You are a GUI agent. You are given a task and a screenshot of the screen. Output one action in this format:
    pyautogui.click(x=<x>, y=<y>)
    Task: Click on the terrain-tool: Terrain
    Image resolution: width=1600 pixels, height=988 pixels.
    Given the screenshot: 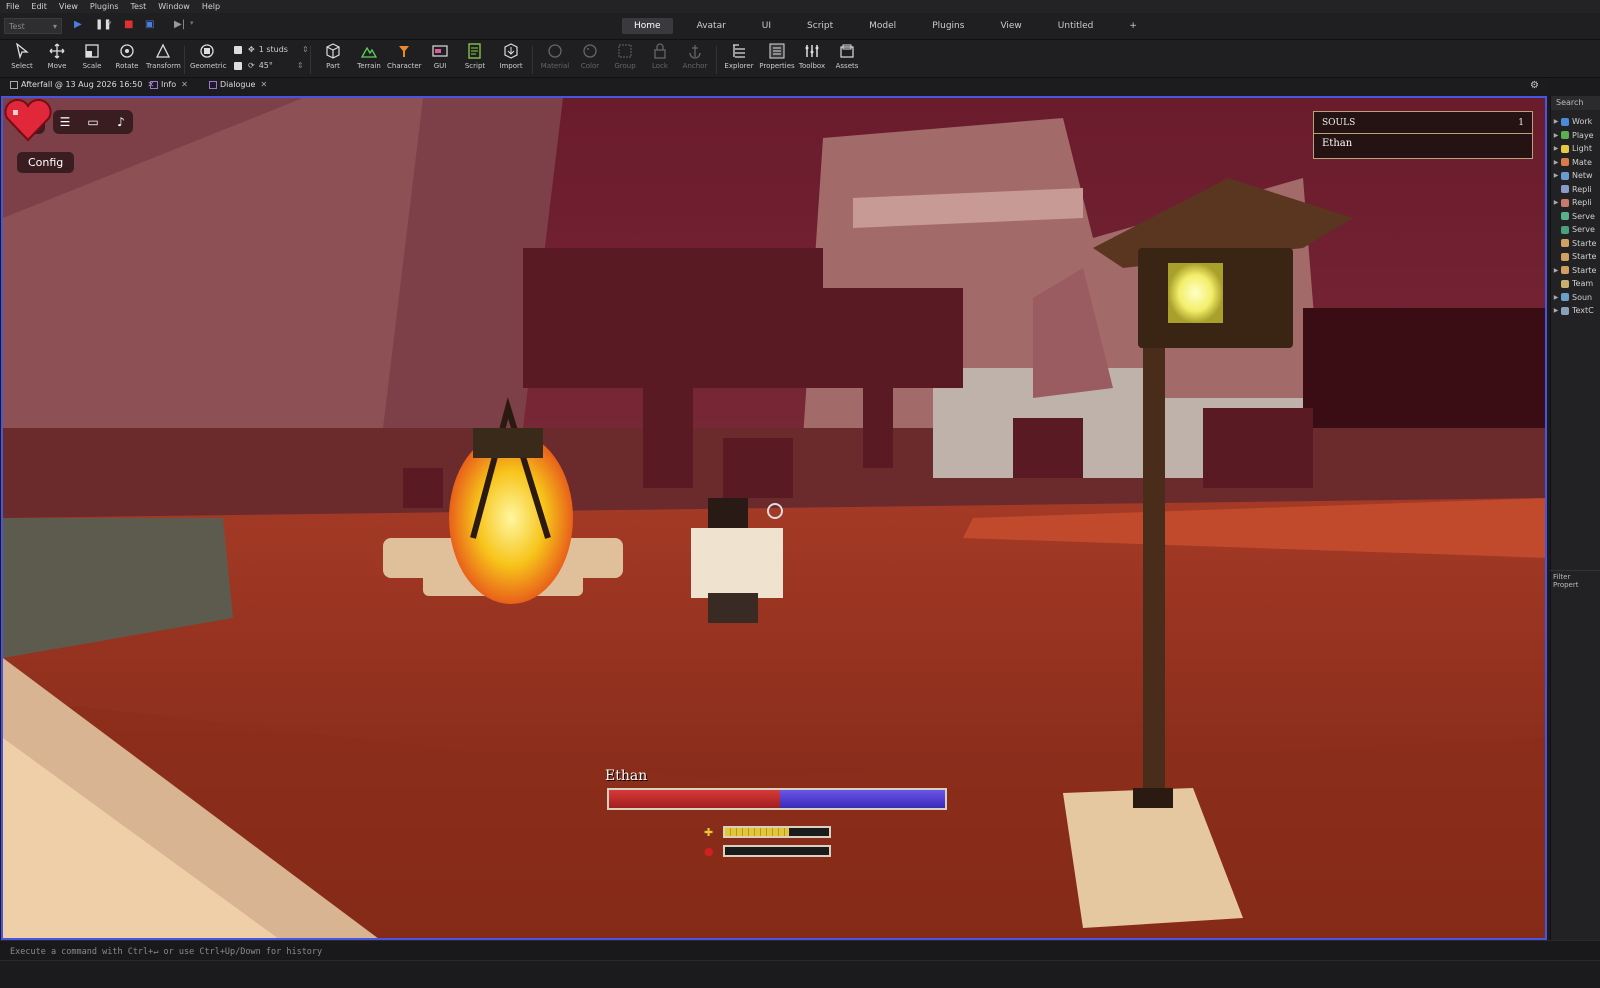 What is the action you would take?
    pyautogui.click(x=369, y=56)
    